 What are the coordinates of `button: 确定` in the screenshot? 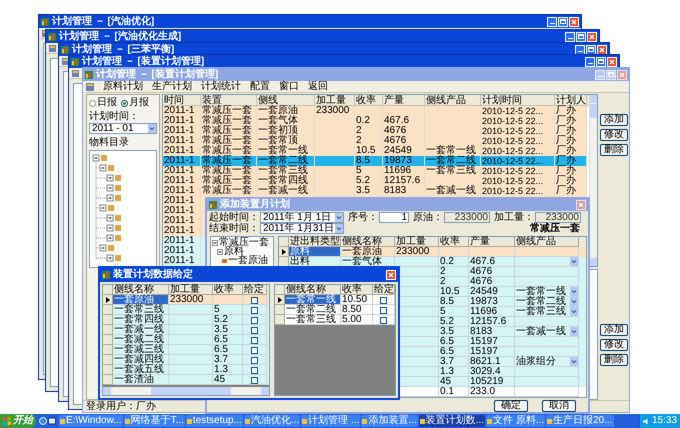 It's located at (511, 406).